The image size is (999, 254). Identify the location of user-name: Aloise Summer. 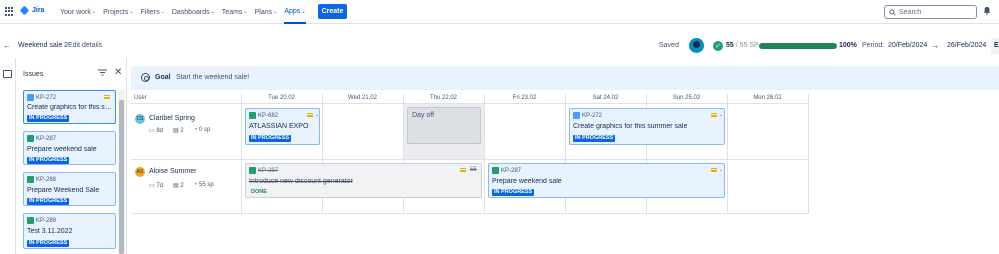
(173, 171).